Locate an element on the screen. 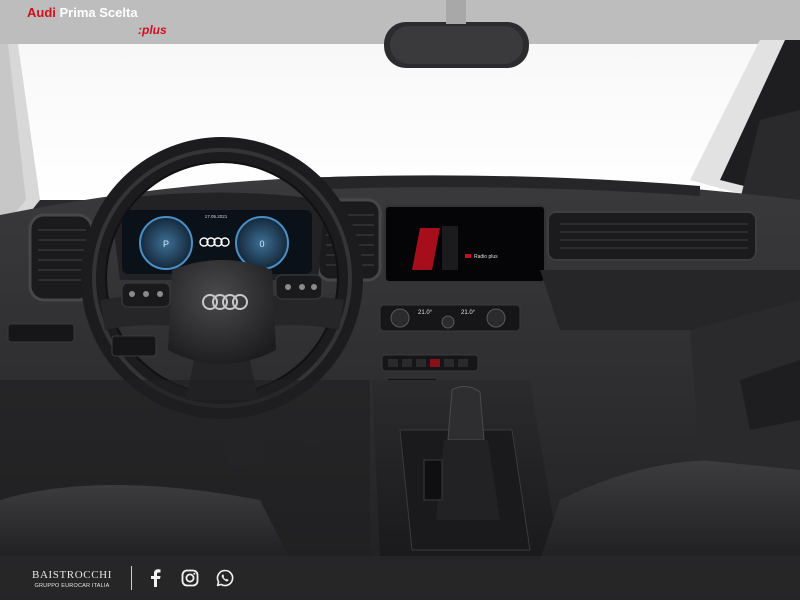 The height and width of the screenshot is (600, 800). footer-bar: BAISTROCCHI GRUPPO EUROCAR ITALIA is located at coordinates (400, 578).